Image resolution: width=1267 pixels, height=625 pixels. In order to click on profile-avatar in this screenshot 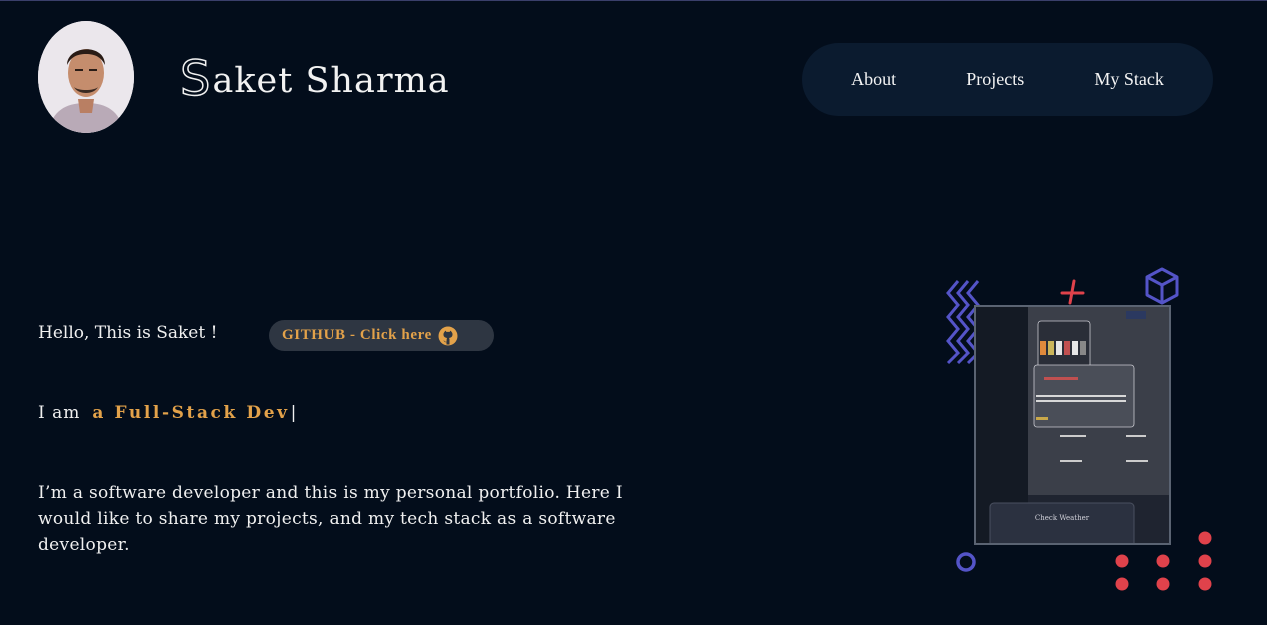, I will do `click(86, 77)`.